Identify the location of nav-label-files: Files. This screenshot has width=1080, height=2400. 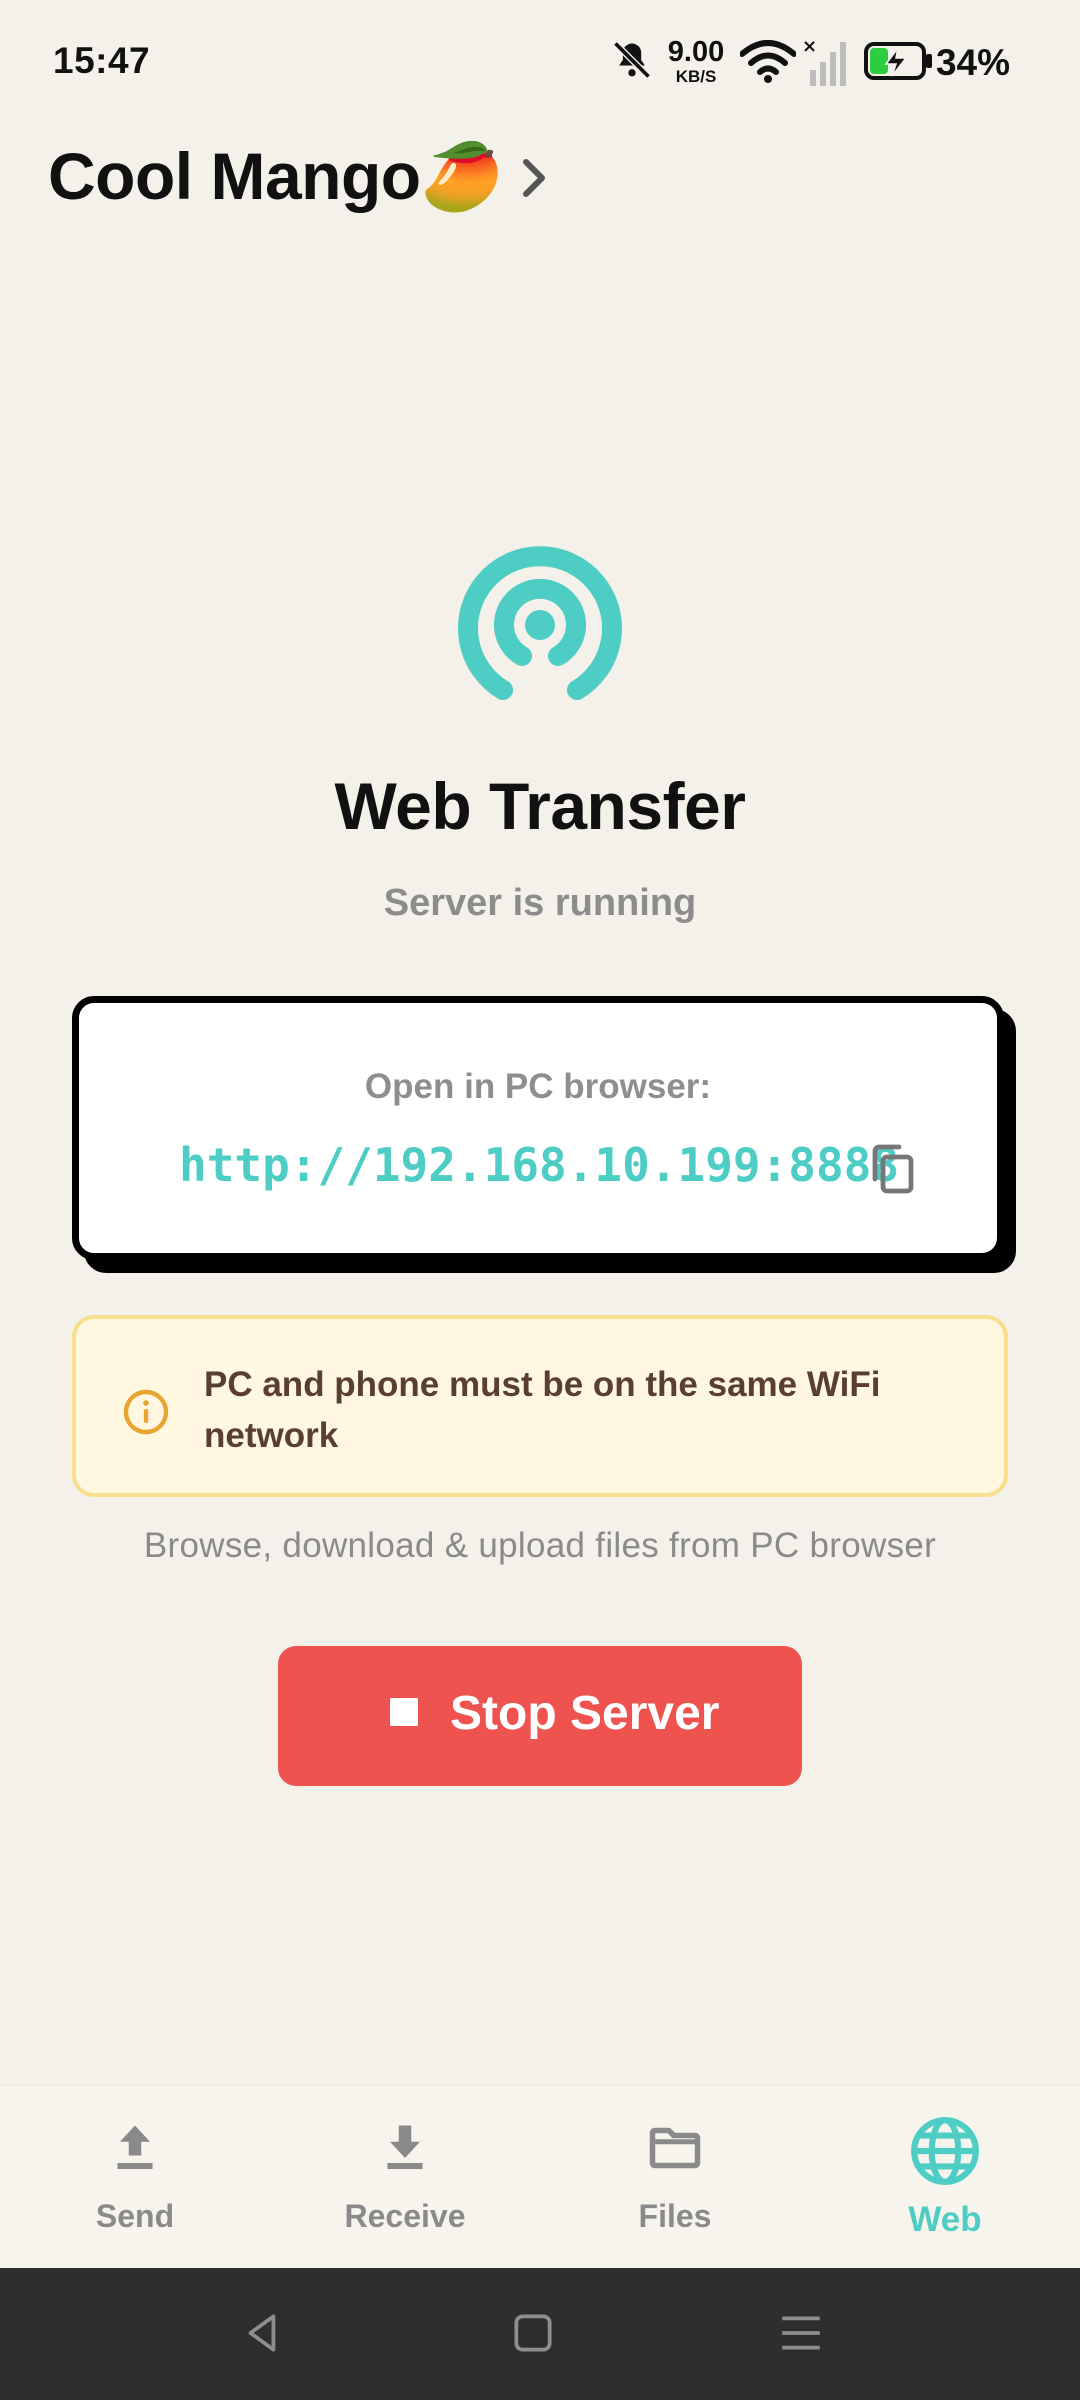
(675, 2216).